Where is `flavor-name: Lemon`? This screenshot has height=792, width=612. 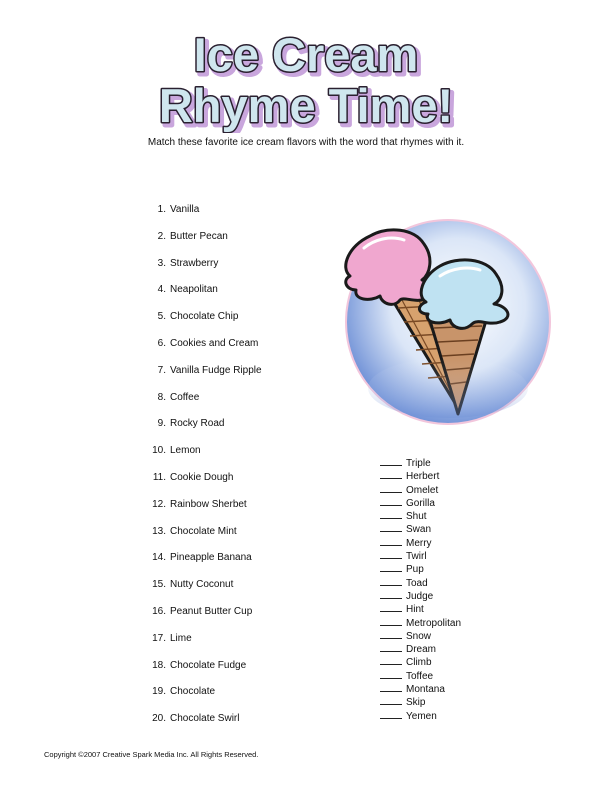
flavor-name: Lemon is located at coordinates (185, 451).